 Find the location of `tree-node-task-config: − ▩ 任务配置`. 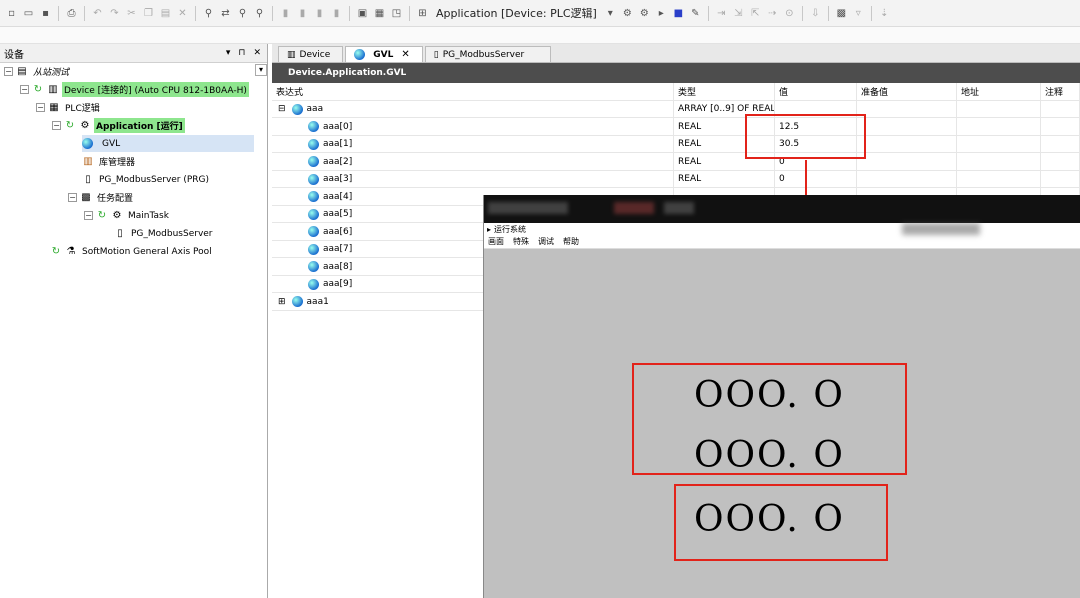

tree-node-task-config: − ▩ 任务配置 is located at coordinates (101, 197).